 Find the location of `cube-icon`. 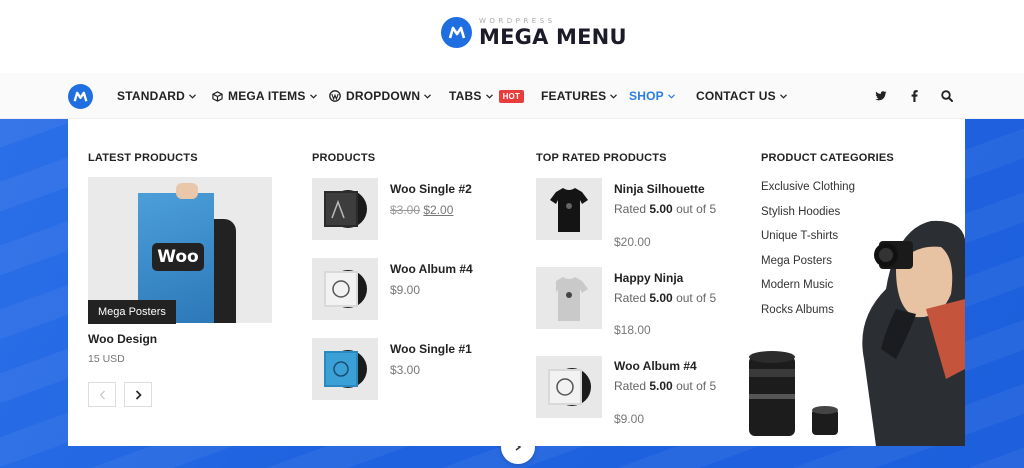

cube-icon is located at coordinates (217, 96).